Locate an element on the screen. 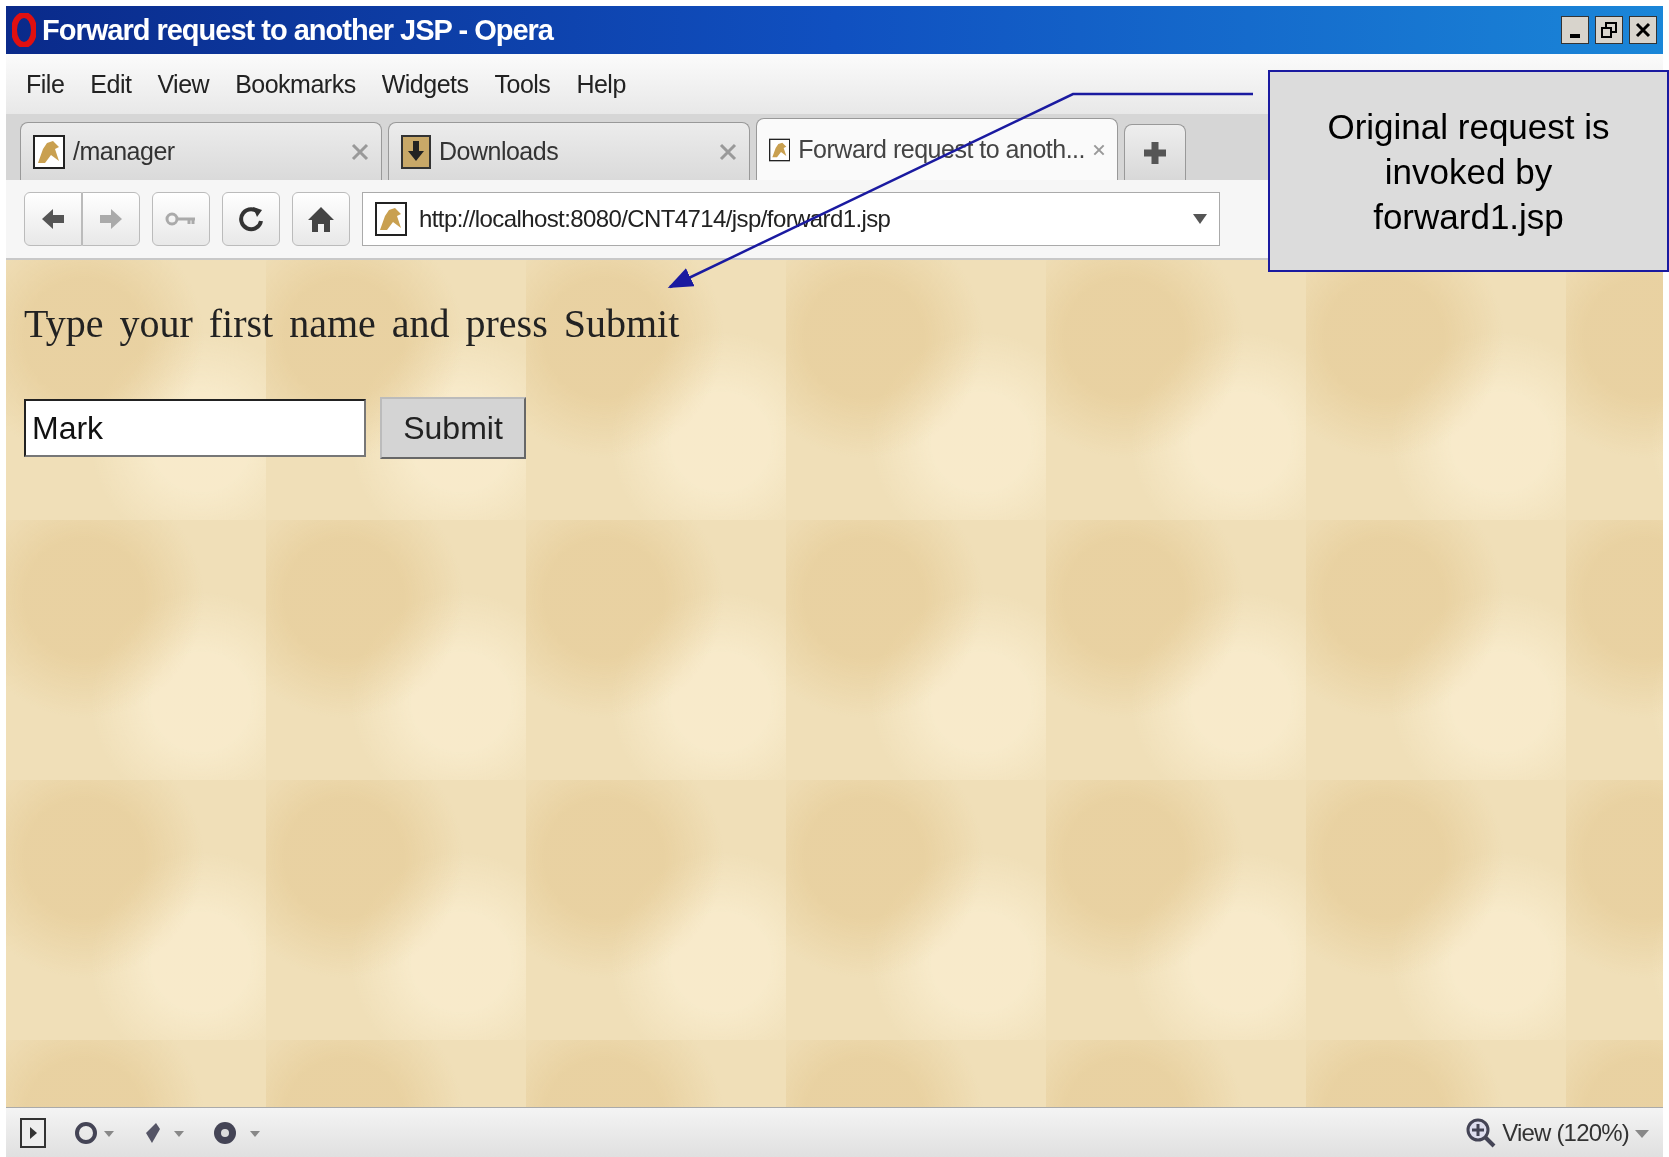 The width and height of the screenshot is (1669, 1157). restore-icon is located at coordinates (1609, 30).